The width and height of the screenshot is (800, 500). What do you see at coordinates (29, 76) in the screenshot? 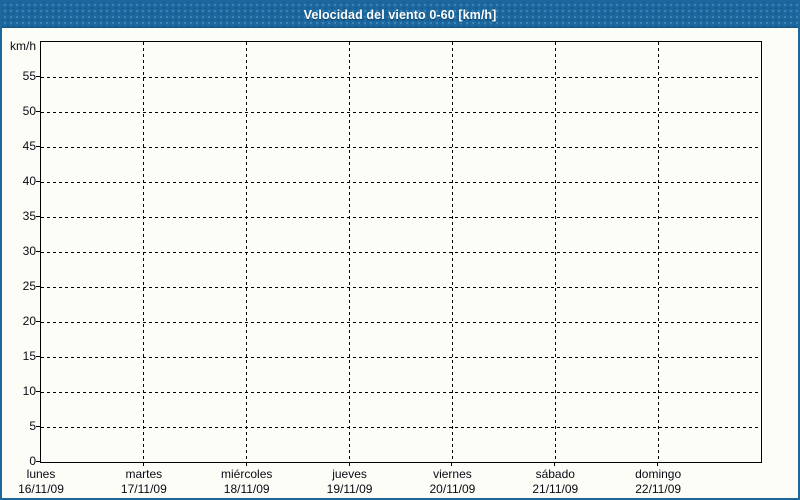
I see `y-tick-label: 55` at bounding box center [29, 76].